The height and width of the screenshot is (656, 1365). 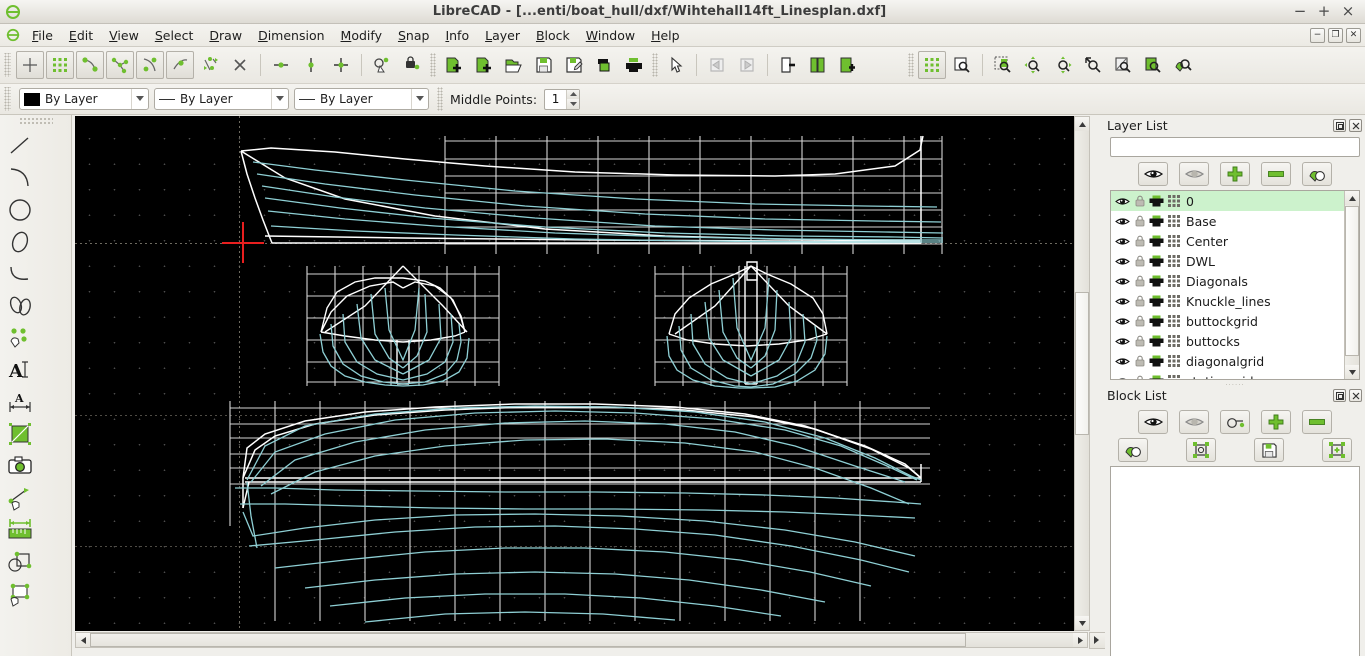 What do you see at coordinates (1352, 281) in the screenshot?
I see `layer-scroll-thumb` at bounding box center [1352, 281].